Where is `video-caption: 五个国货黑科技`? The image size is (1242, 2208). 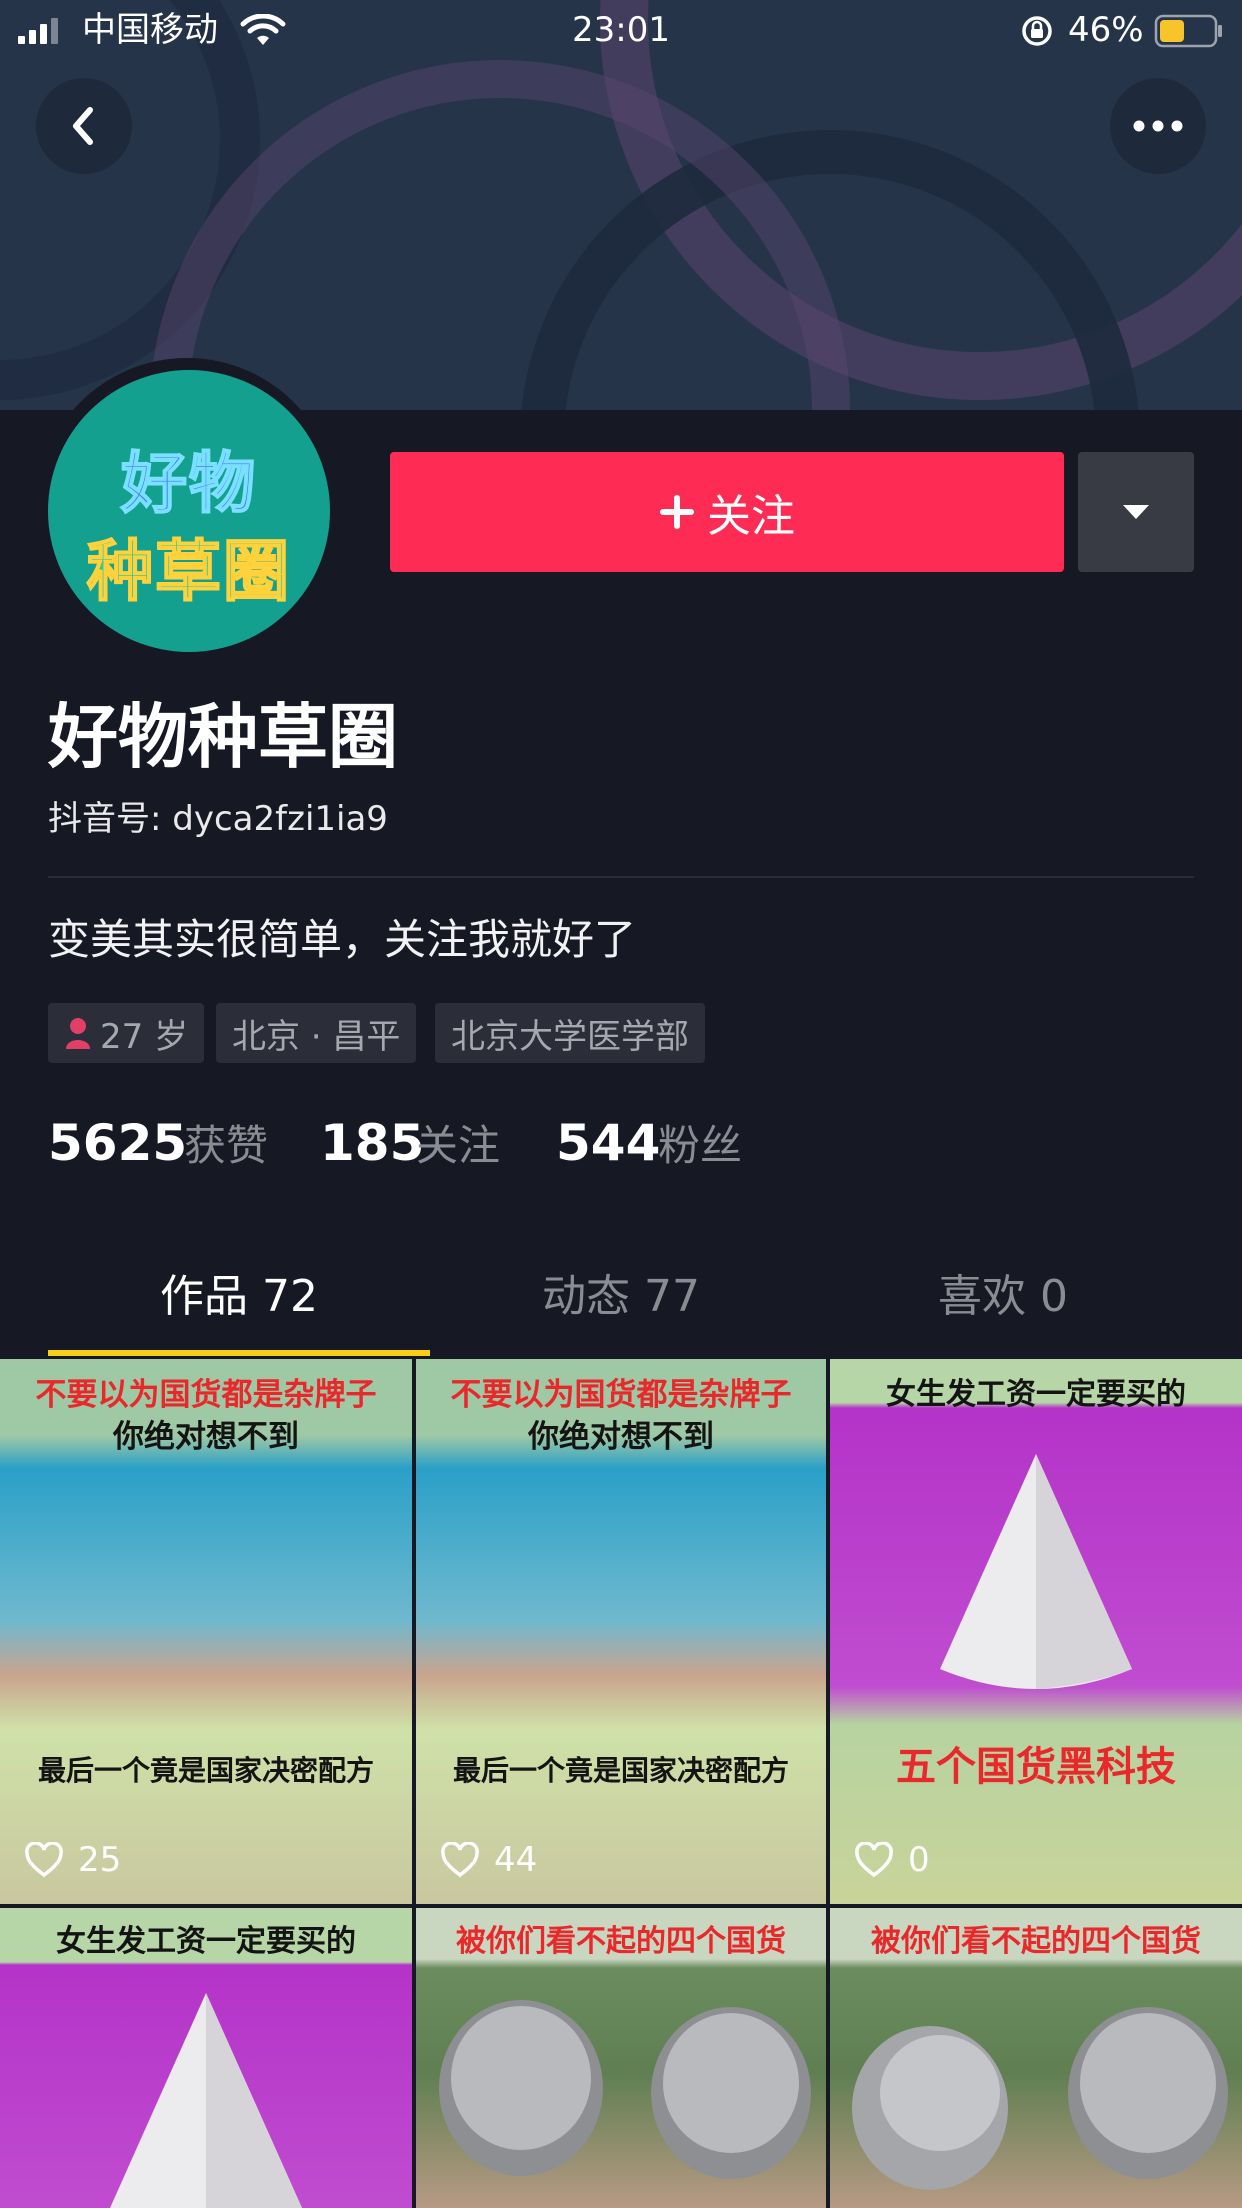
video-caption: 五个国货黑科技 is located at coordinates (1036, 1767).